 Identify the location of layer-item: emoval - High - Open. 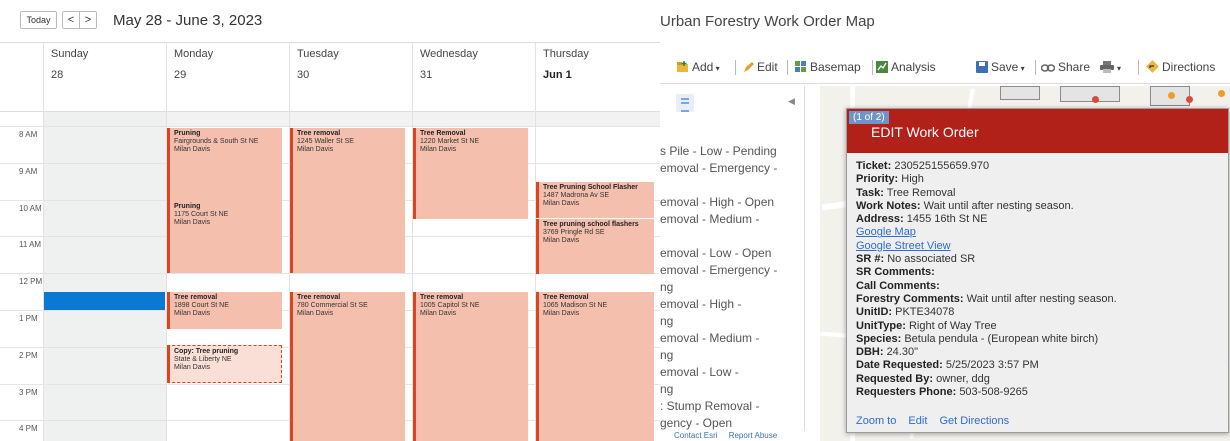
(732, 202).